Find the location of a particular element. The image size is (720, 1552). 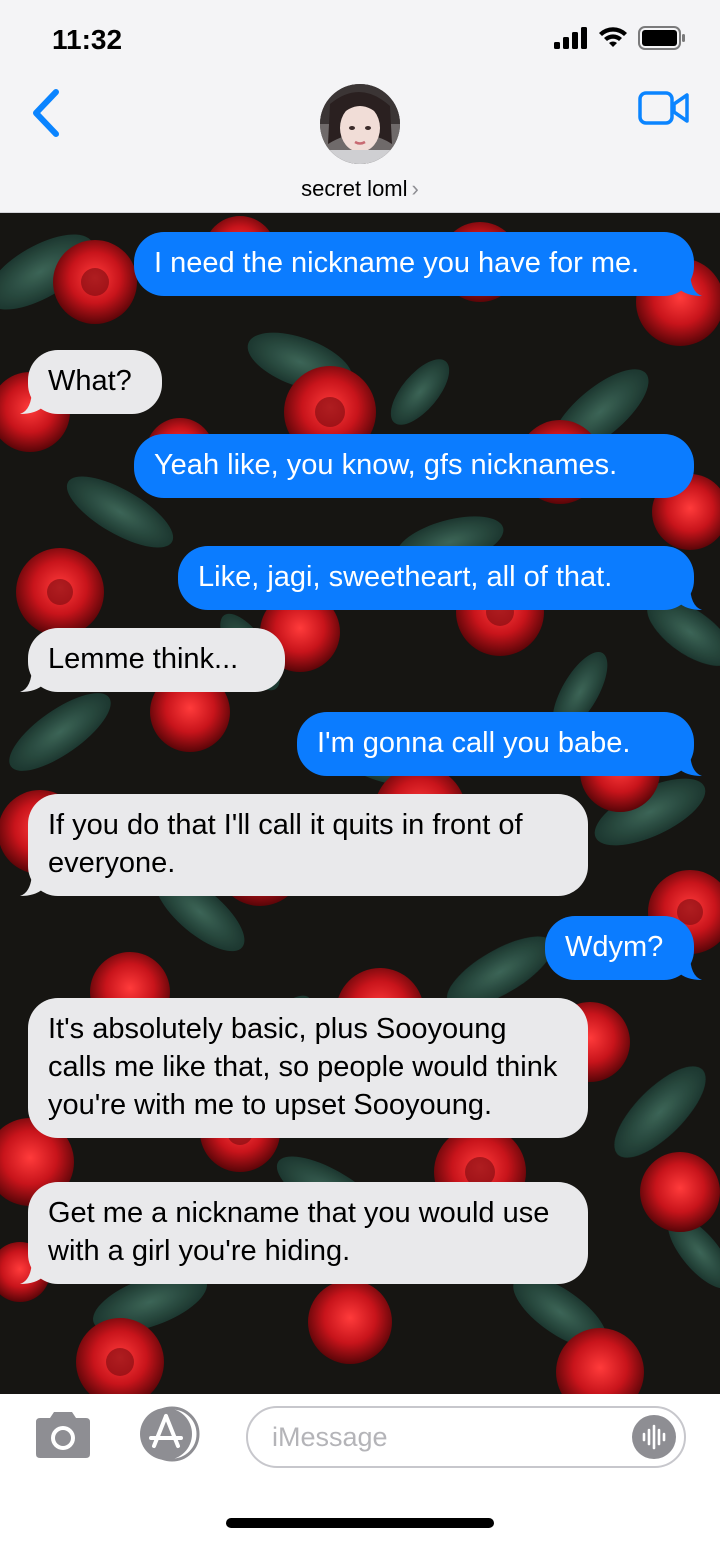

video-camera-icon is located at coordinates (664, 108).